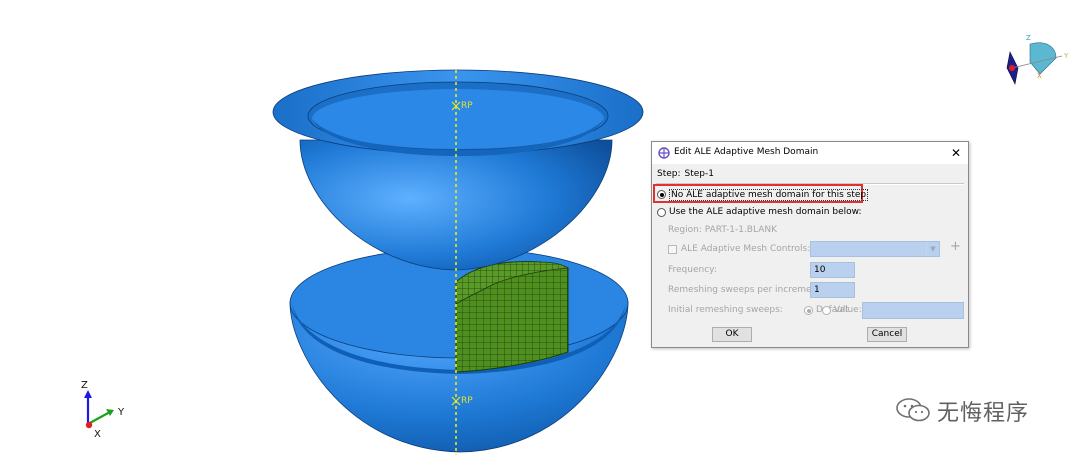  I want to click on initial-sweeps-label: Initial remeshing sweeps:, so click(725, 310).